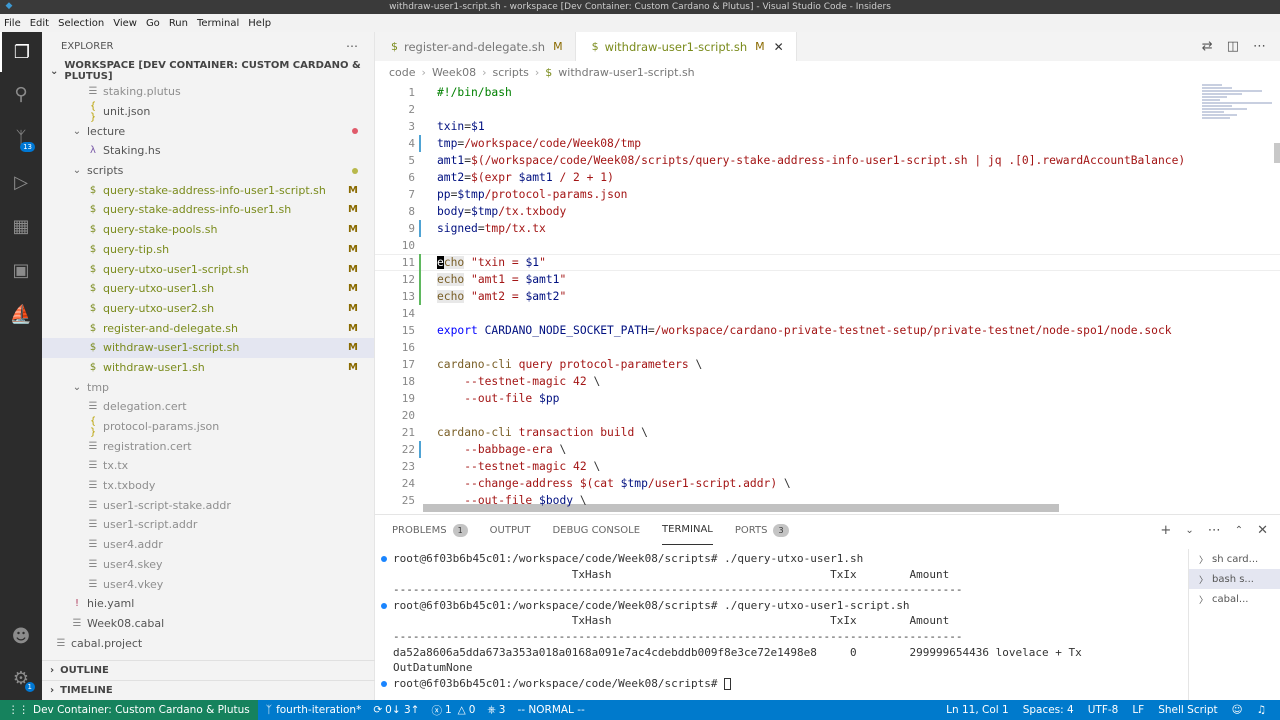 The image size is (1280, 720). I want to click on open-changes-icon: ⇄, so click(1207, 46).